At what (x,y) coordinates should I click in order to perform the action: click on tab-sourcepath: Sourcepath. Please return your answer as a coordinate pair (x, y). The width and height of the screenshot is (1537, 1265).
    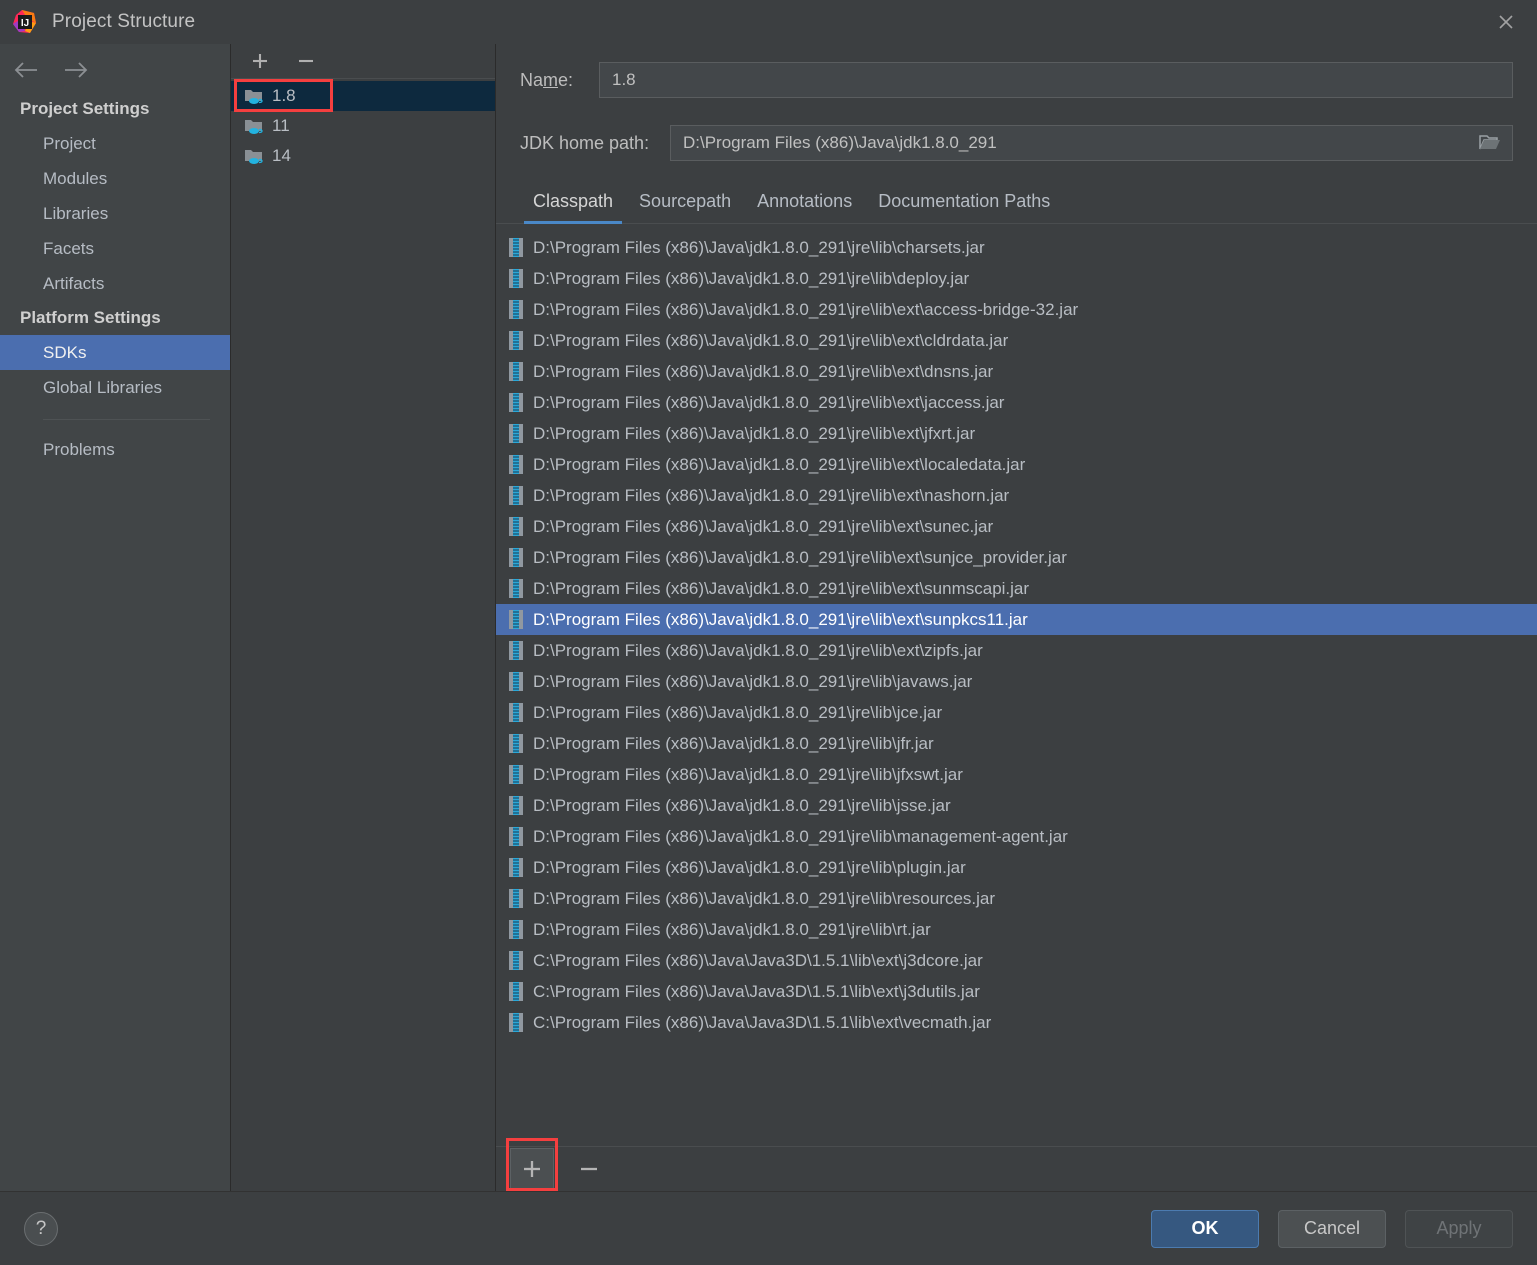
    Looking at the image, I should click on (685, 205).